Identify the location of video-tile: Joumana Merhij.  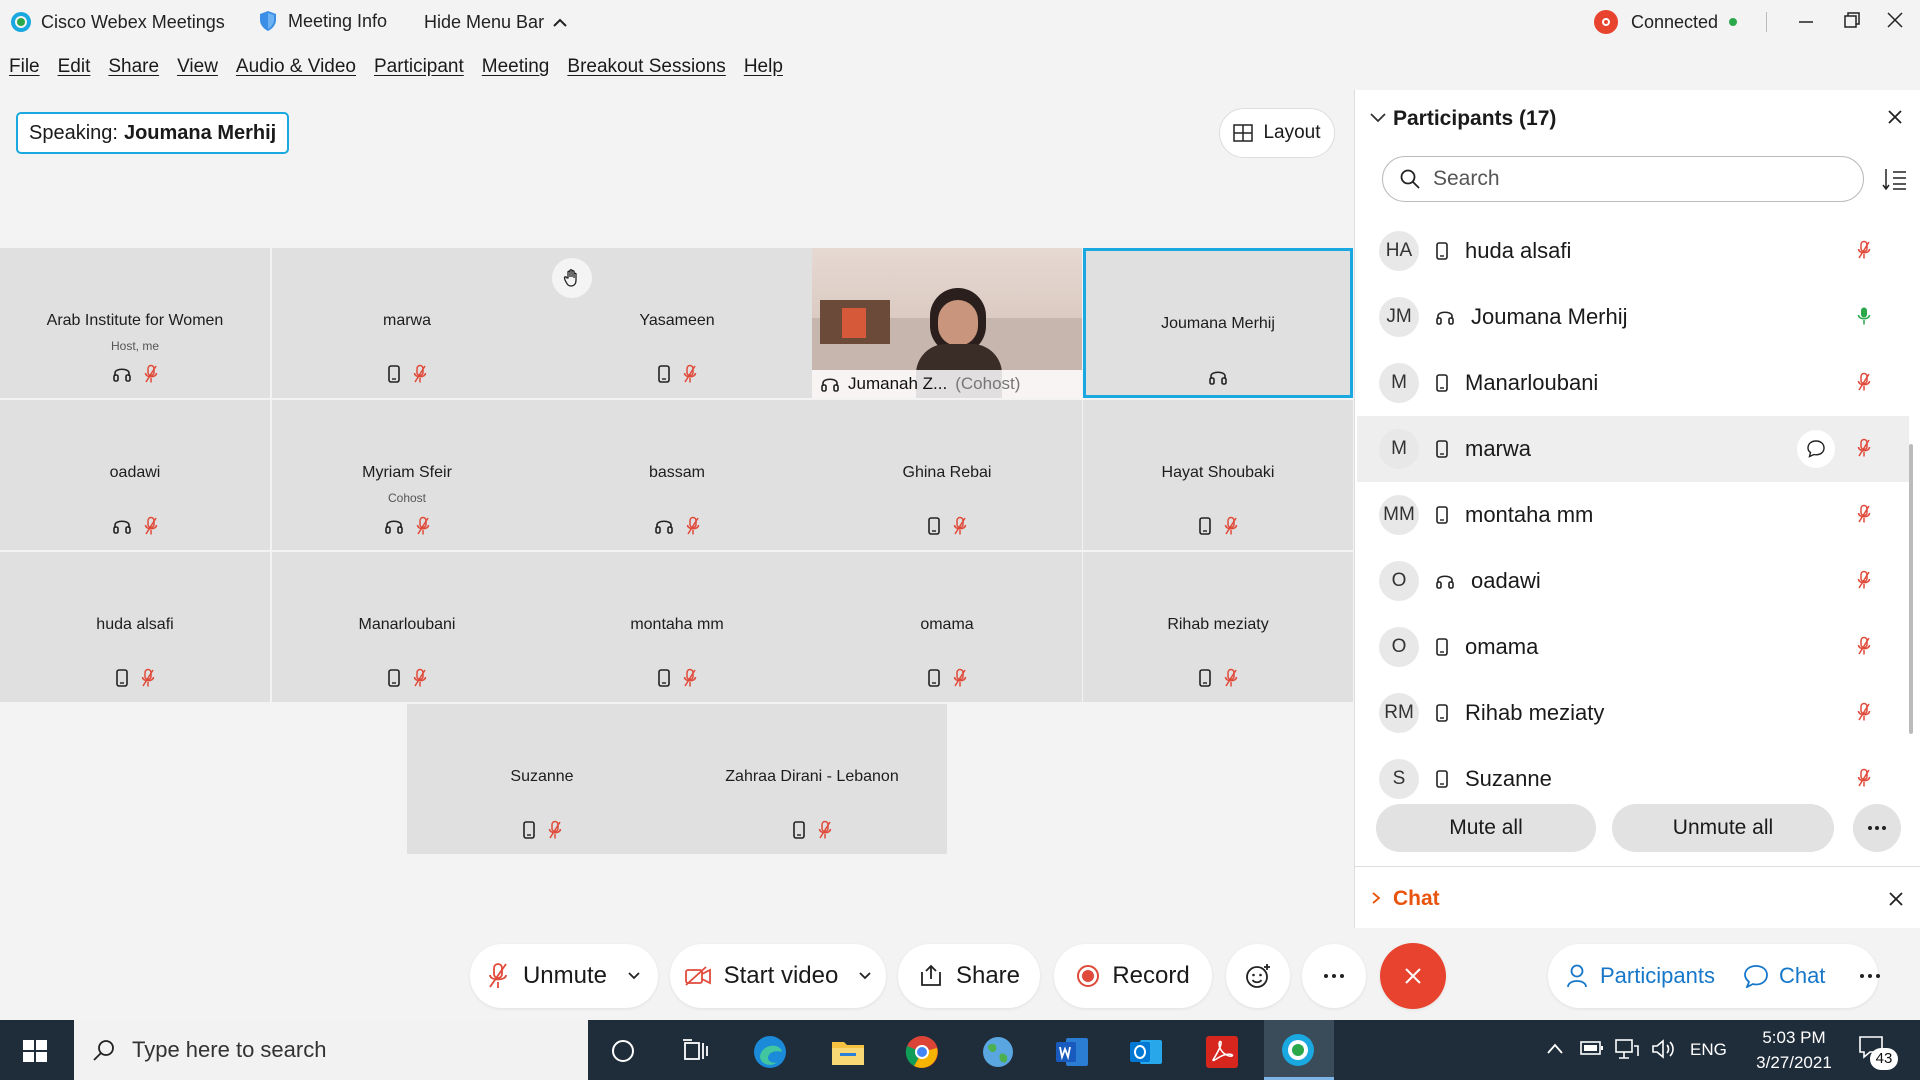
(1218, 323).